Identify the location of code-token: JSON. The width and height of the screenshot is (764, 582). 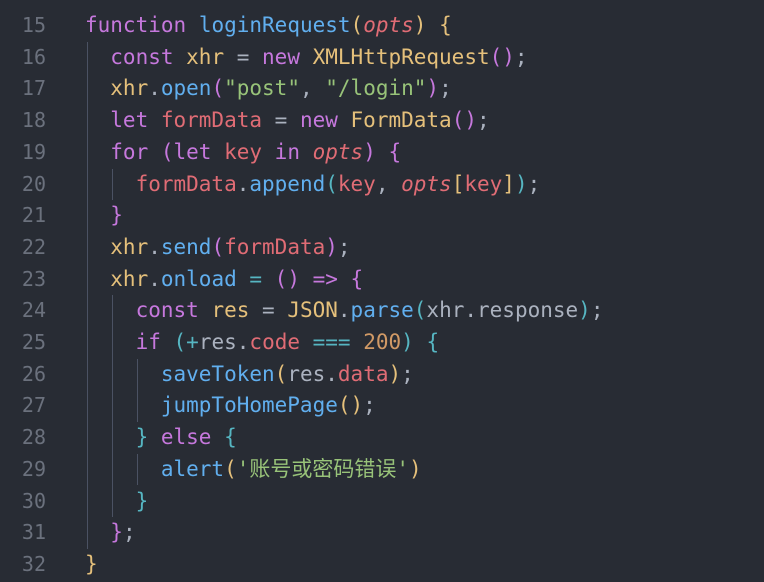
(312, 310).